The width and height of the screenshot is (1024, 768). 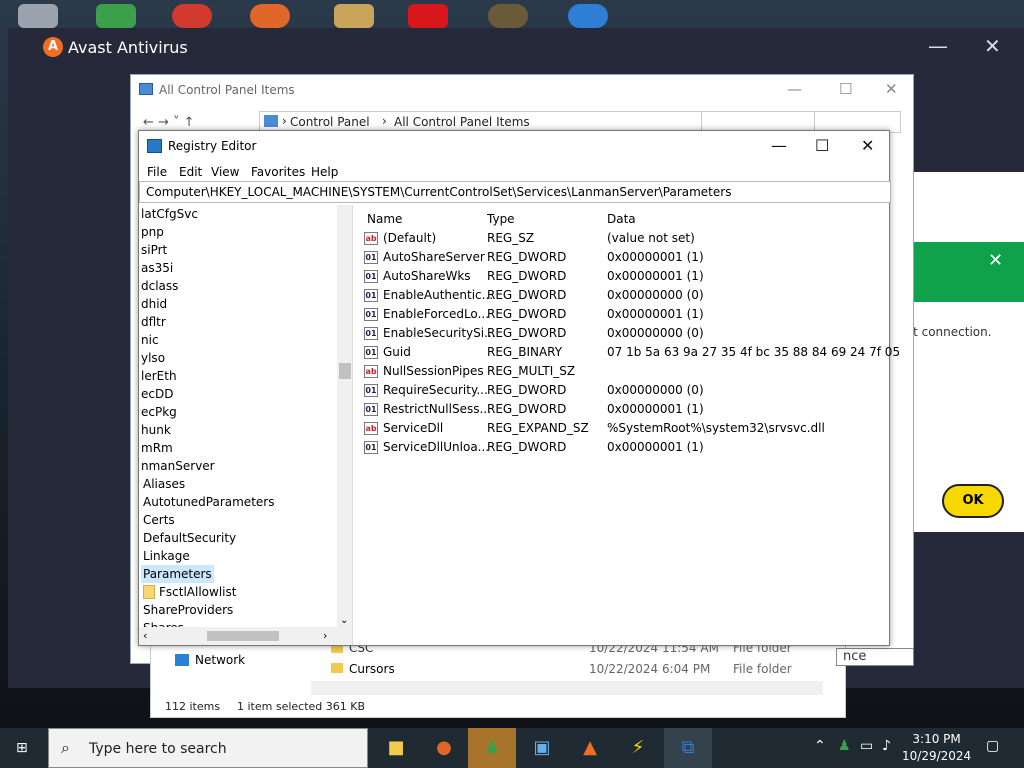 I want to click on tree-item: FsctlAllowlist, so click(x=197, y=592).